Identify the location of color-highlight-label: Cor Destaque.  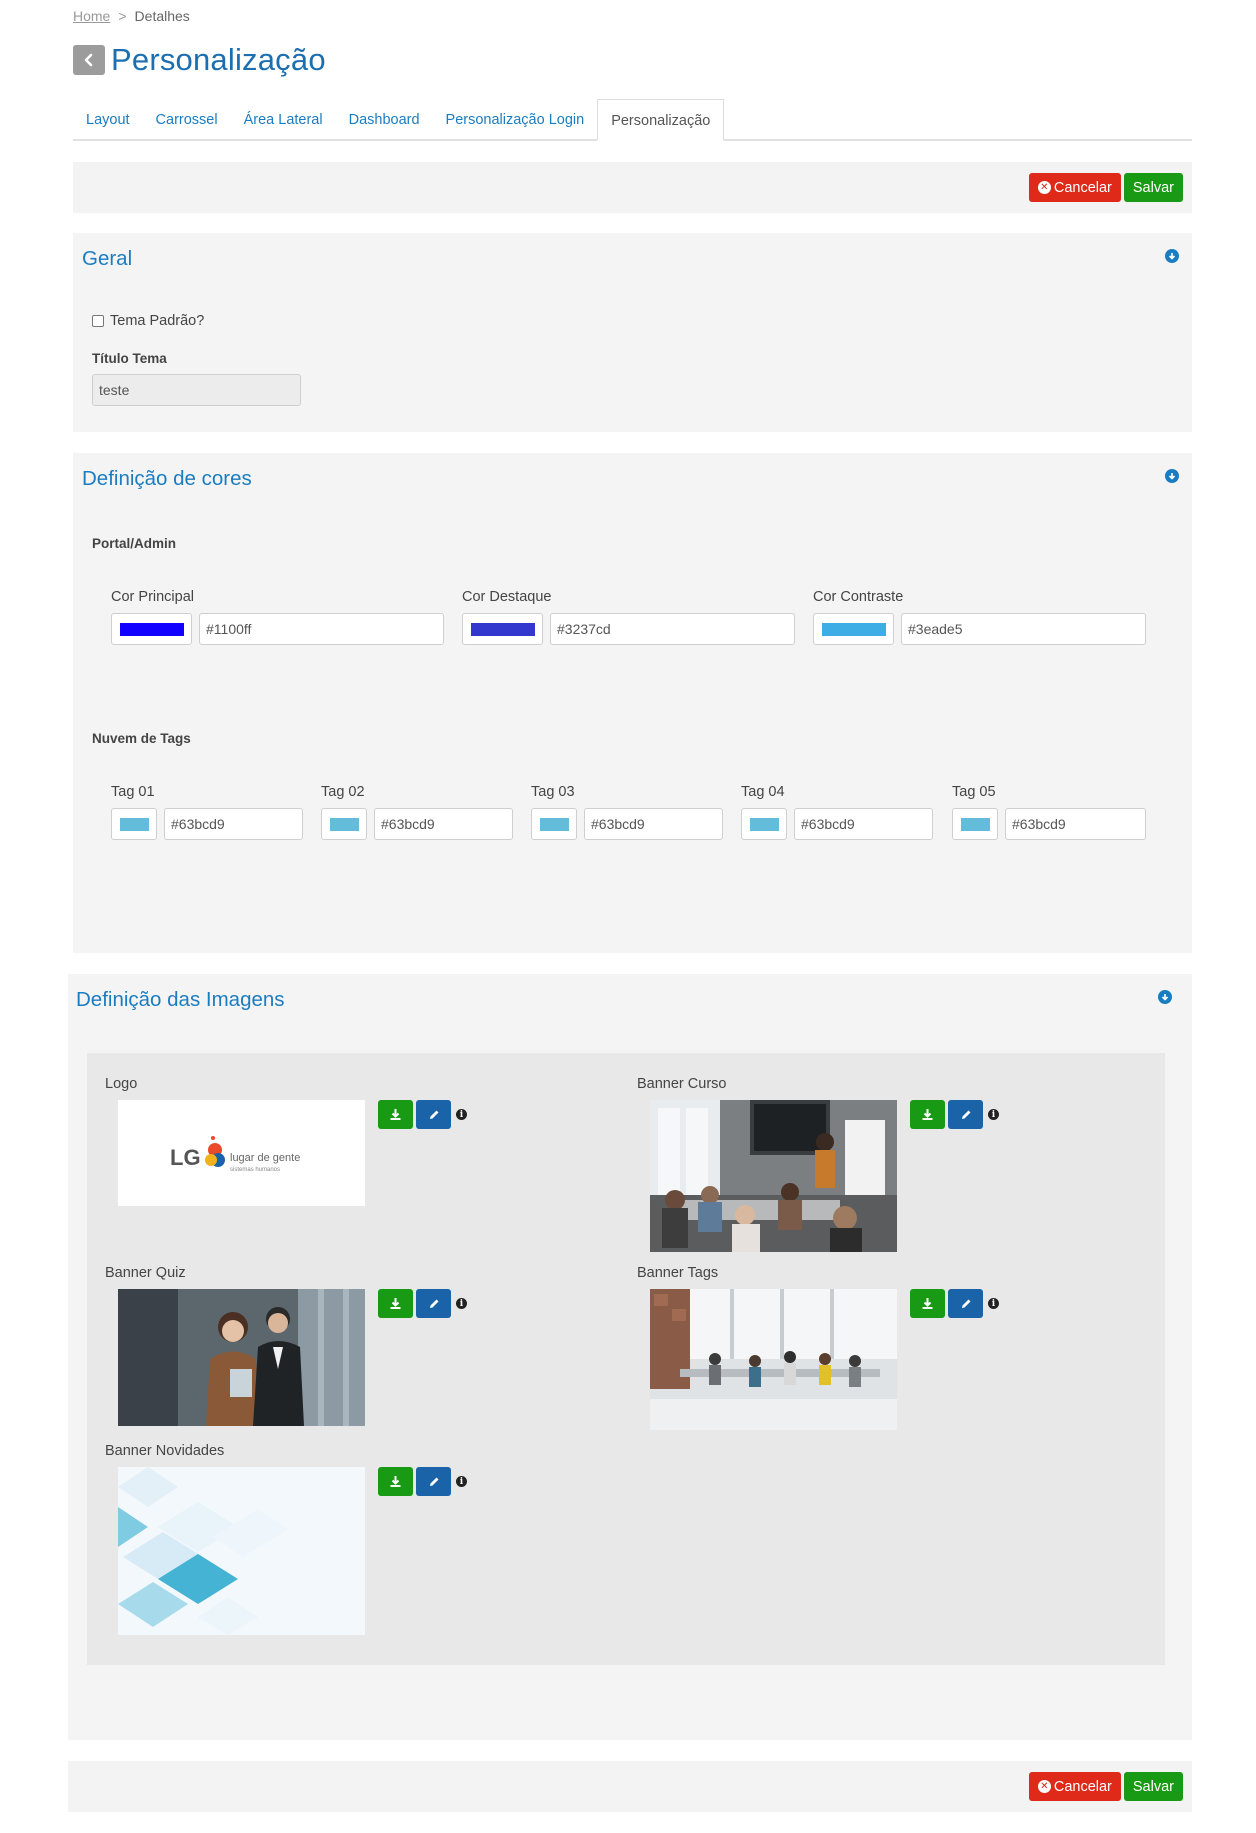
(507, 597).